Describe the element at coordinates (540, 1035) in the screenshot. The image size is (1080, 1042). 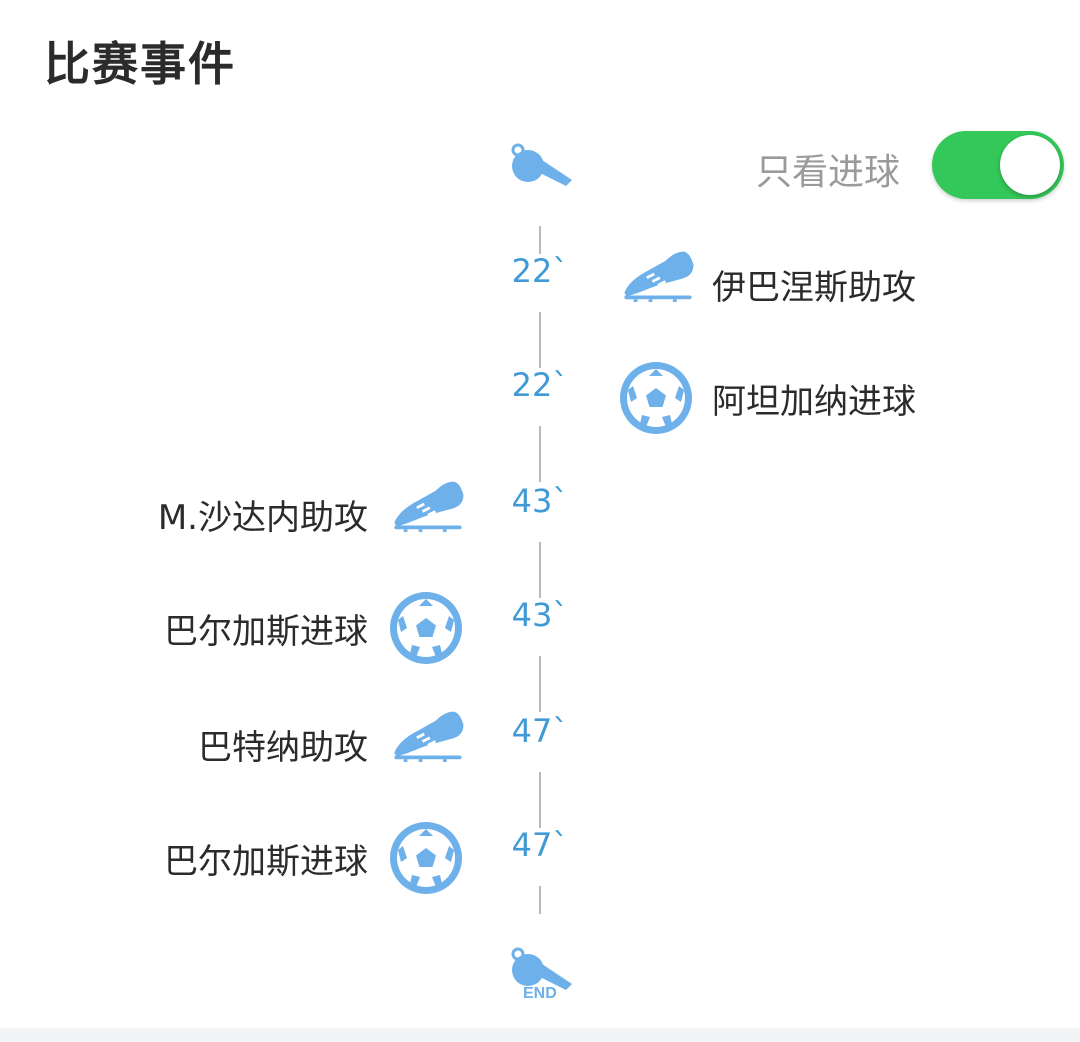
I see `bottom-divider` at that location.